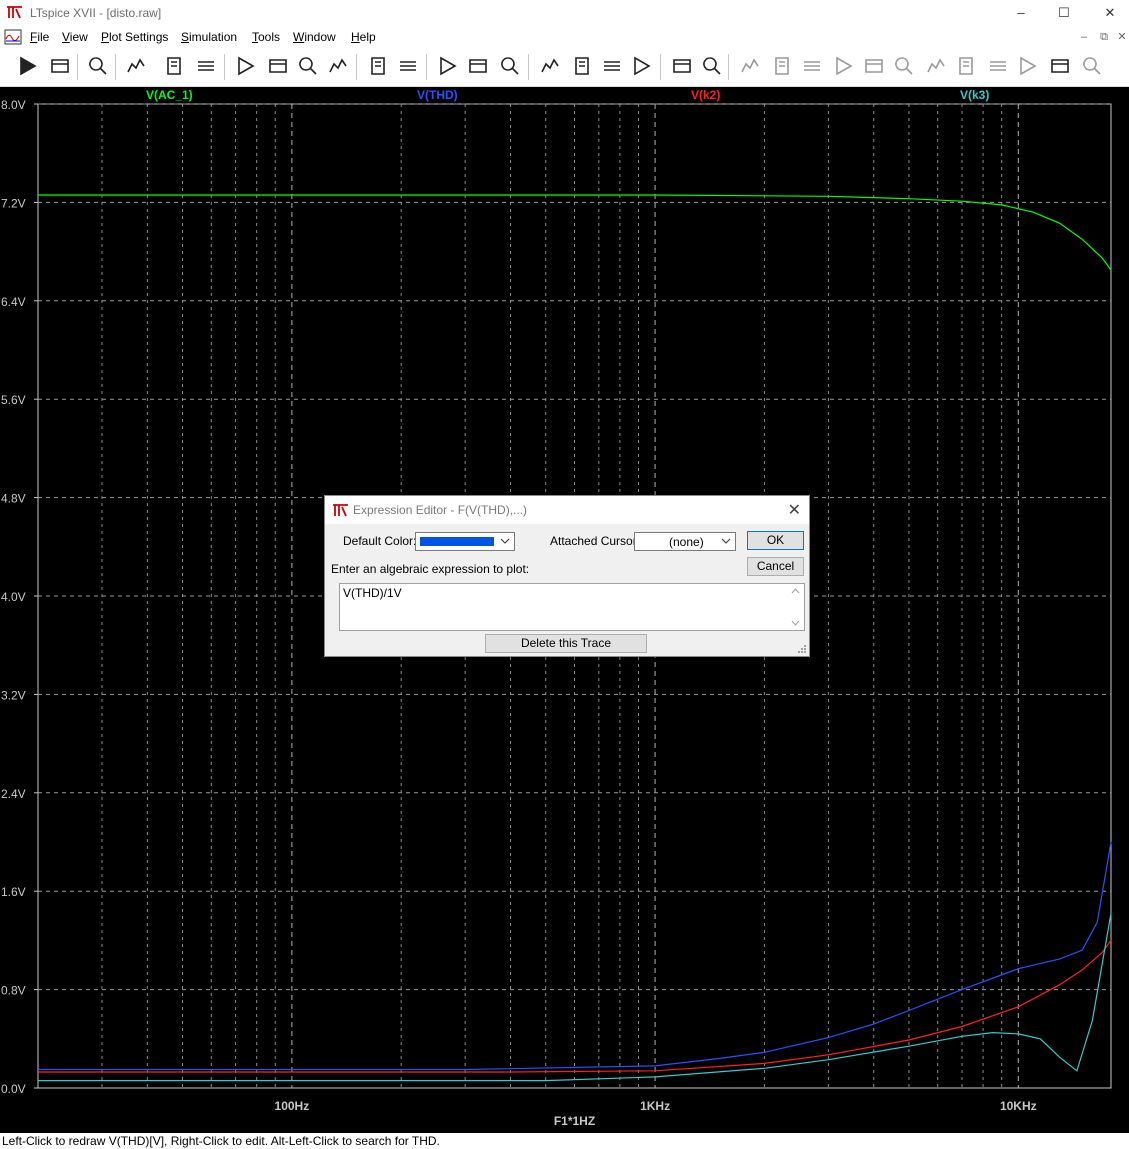 This screenshot has height=1149, width=1129. Describe the element at coordinates (13, 203) in the screenshot. I see `y-tick-label: 7.2V` at that location.